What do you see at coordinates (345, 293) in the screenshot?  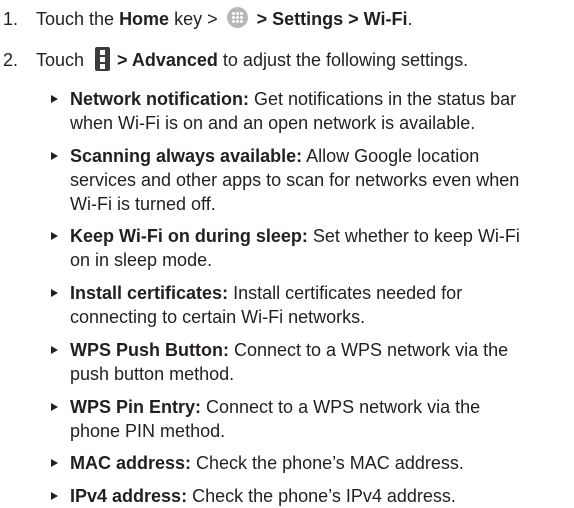 I see `setting-description: Install certificates needed for` at bounding box center [345, 293].